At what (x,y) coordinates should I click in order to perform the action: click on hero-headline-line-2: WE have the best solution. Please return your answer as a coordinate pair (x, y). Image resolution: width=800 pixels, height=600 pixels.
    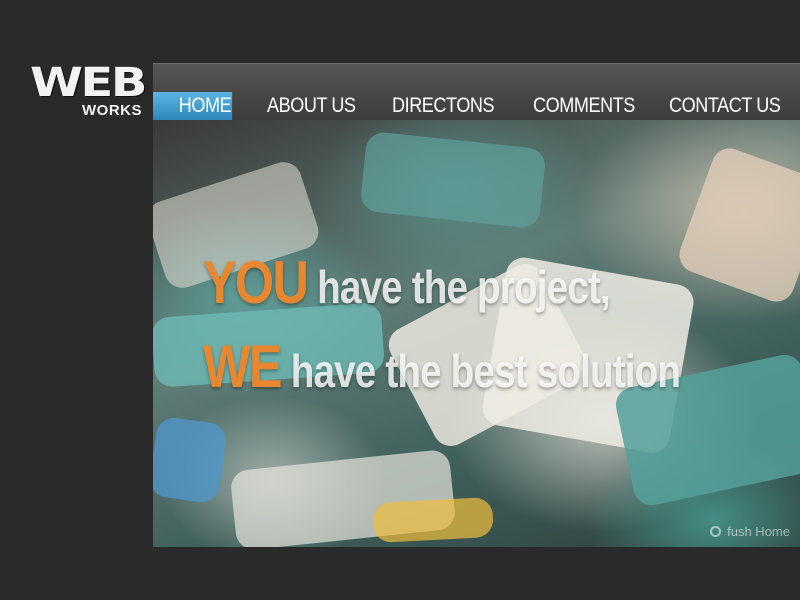
    Looking at the image, I should click on (442, 366).